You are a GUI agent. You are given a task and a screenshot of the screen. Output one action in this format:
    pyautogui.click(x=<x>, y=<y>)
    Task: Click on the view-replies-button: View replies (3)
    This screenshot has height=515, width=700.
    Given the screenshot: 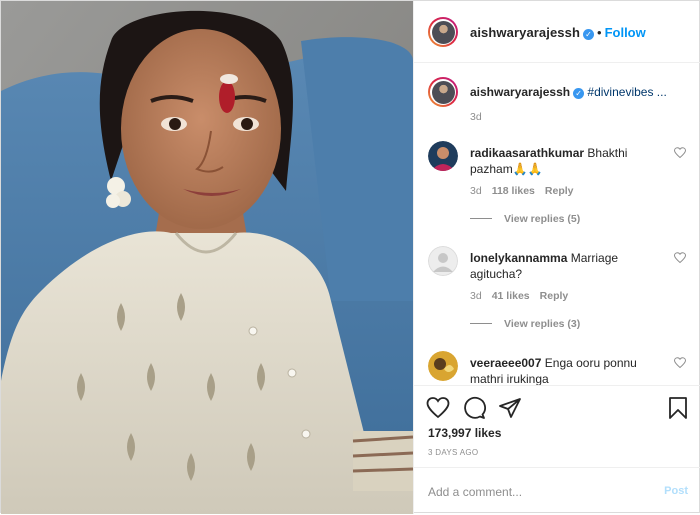 What is the action you would take?
    pyautogui.click(x=525, y=324)
    